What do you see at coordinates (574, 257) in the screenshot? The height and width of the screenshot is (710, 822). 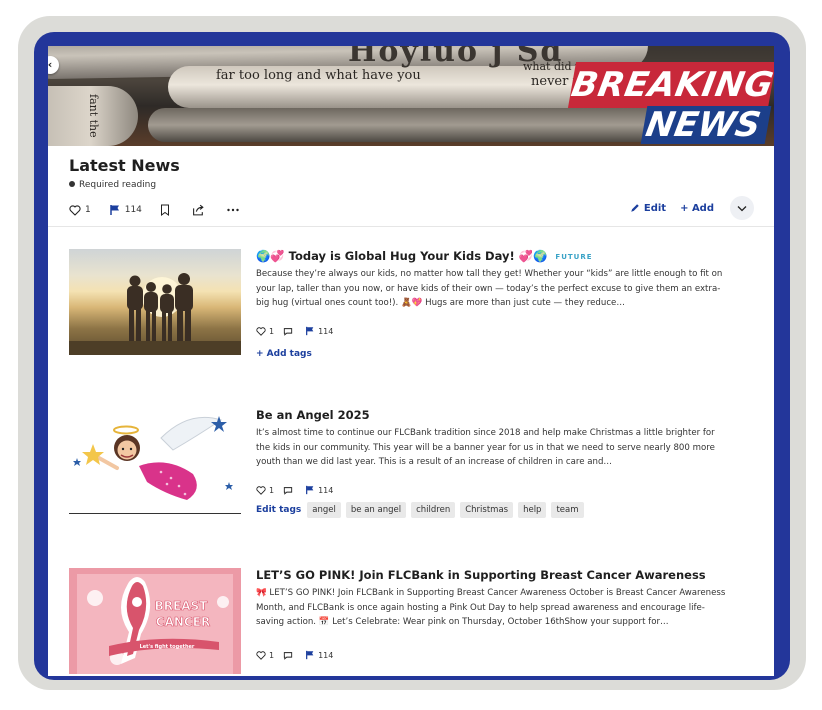 I see `future-badge: FUTURE` at bounding box center [574, 257].